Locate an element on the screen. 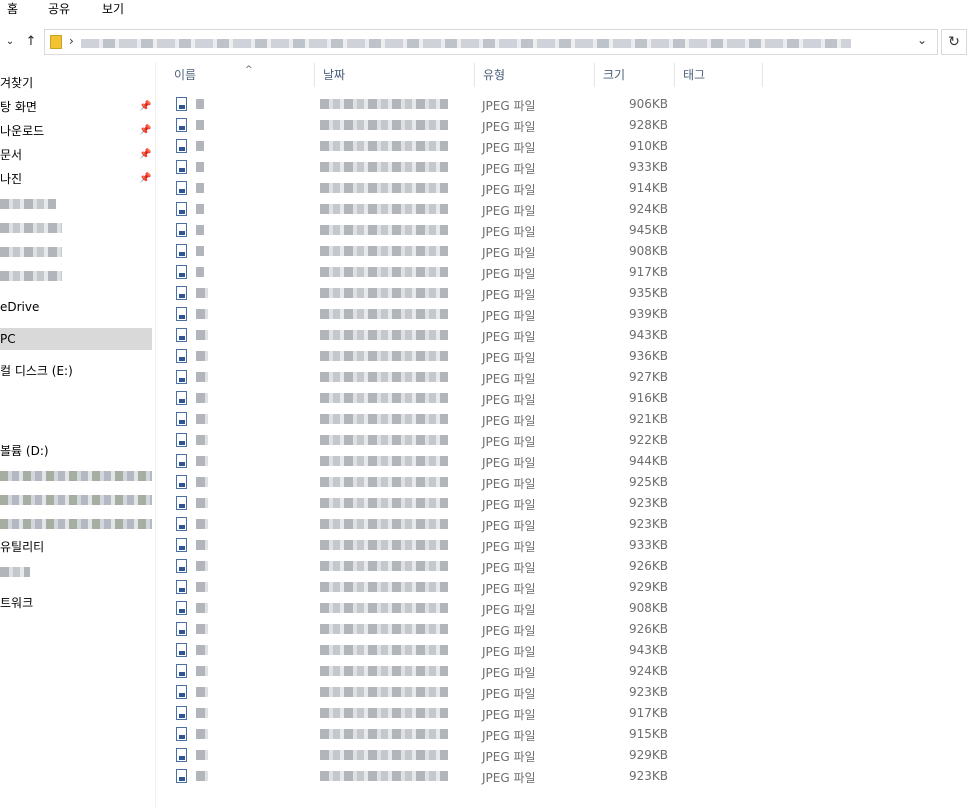 This screenshot has height=807, width=974. sidebar-item: 겨찾기 is located at coordinates (76, 83).